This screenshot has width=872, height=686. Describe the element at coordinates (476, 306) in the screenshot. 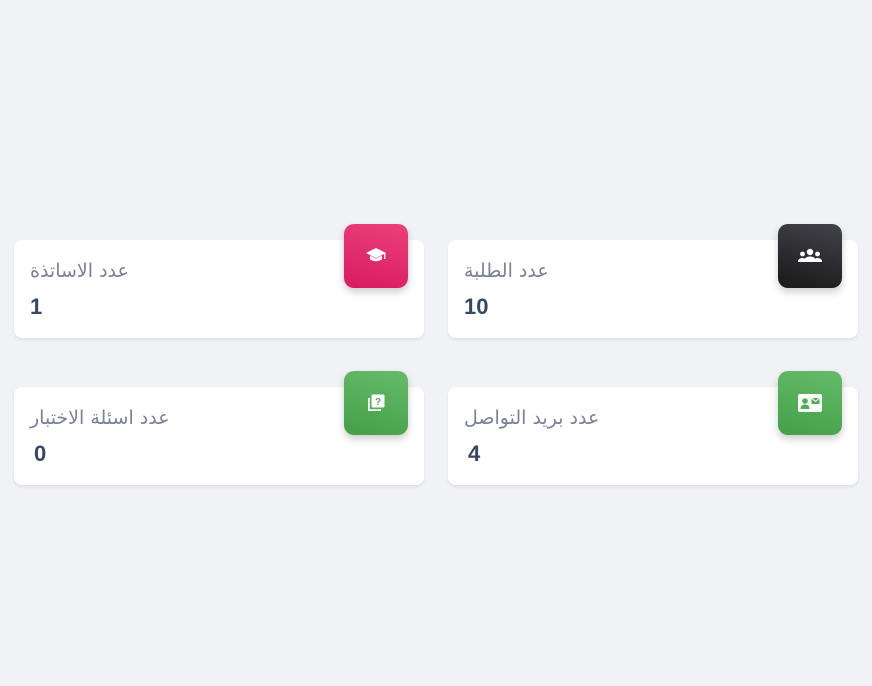

I see `students-count-value: 10` at that location.